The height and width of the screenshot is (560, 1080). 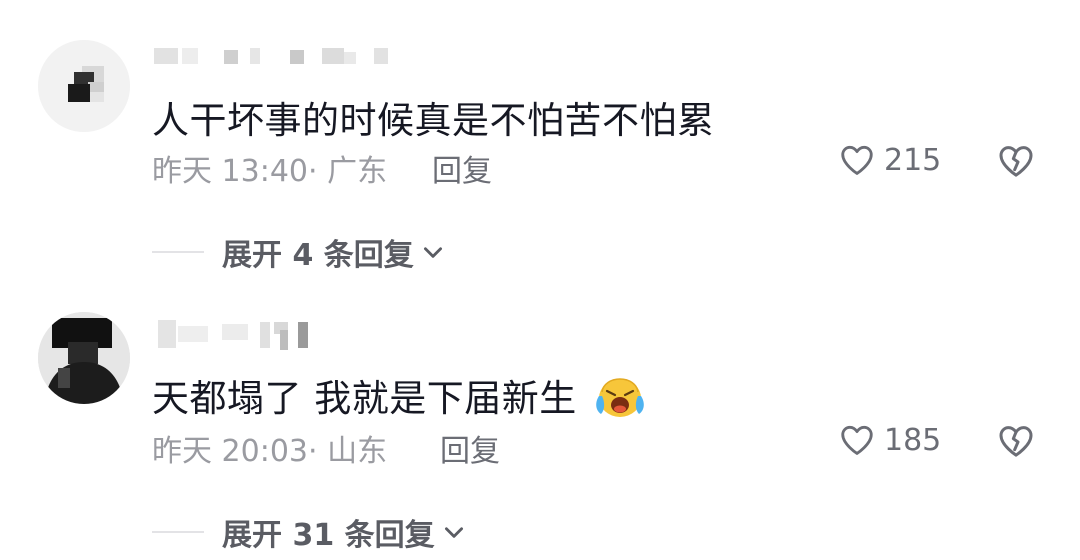 What do you see at coordinates (364, 398) in the screenshot?
I see `comment-text-content: 天都塌了 我就是下届新生` at bounding box center [364, 398].